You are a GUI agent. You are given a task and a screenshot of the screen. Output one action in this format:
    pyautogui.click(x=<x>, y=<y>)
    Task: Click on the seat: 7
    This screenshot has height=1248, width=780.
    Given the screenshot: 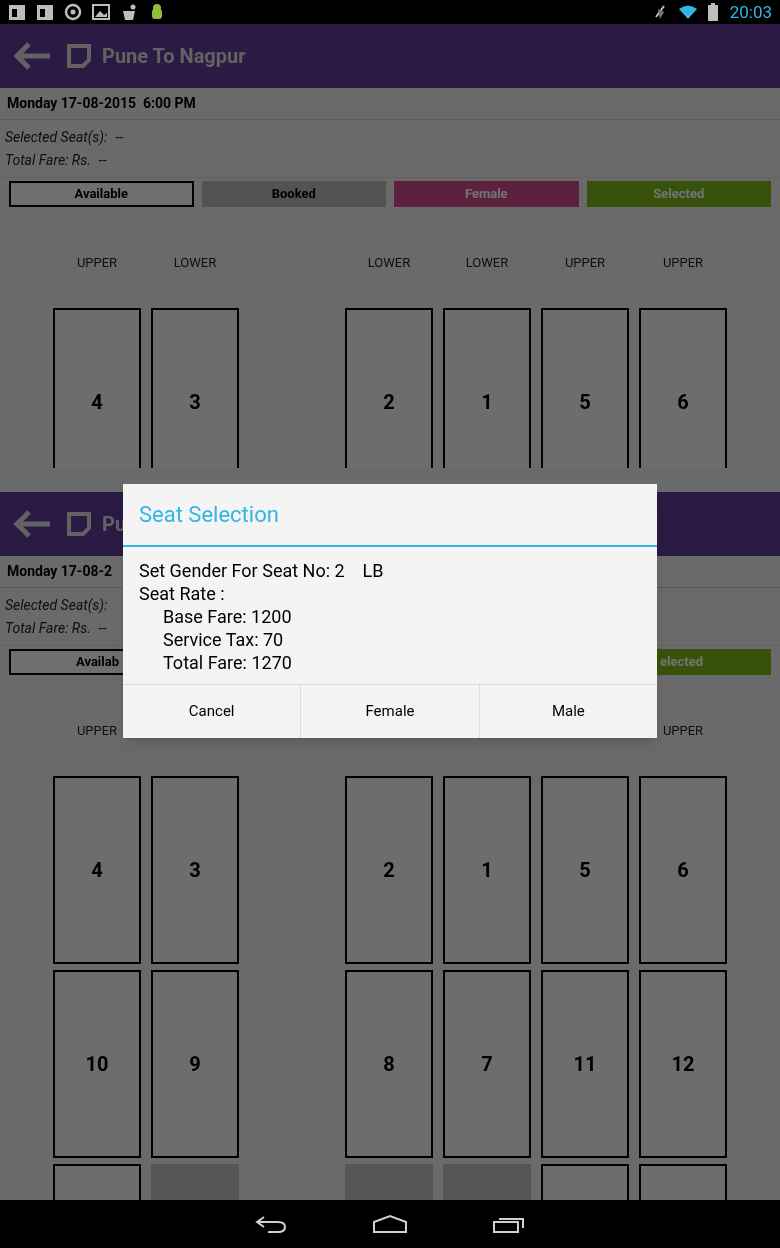 What is the action you would take?
    pyautogui.click(x=487, y=1064)
    